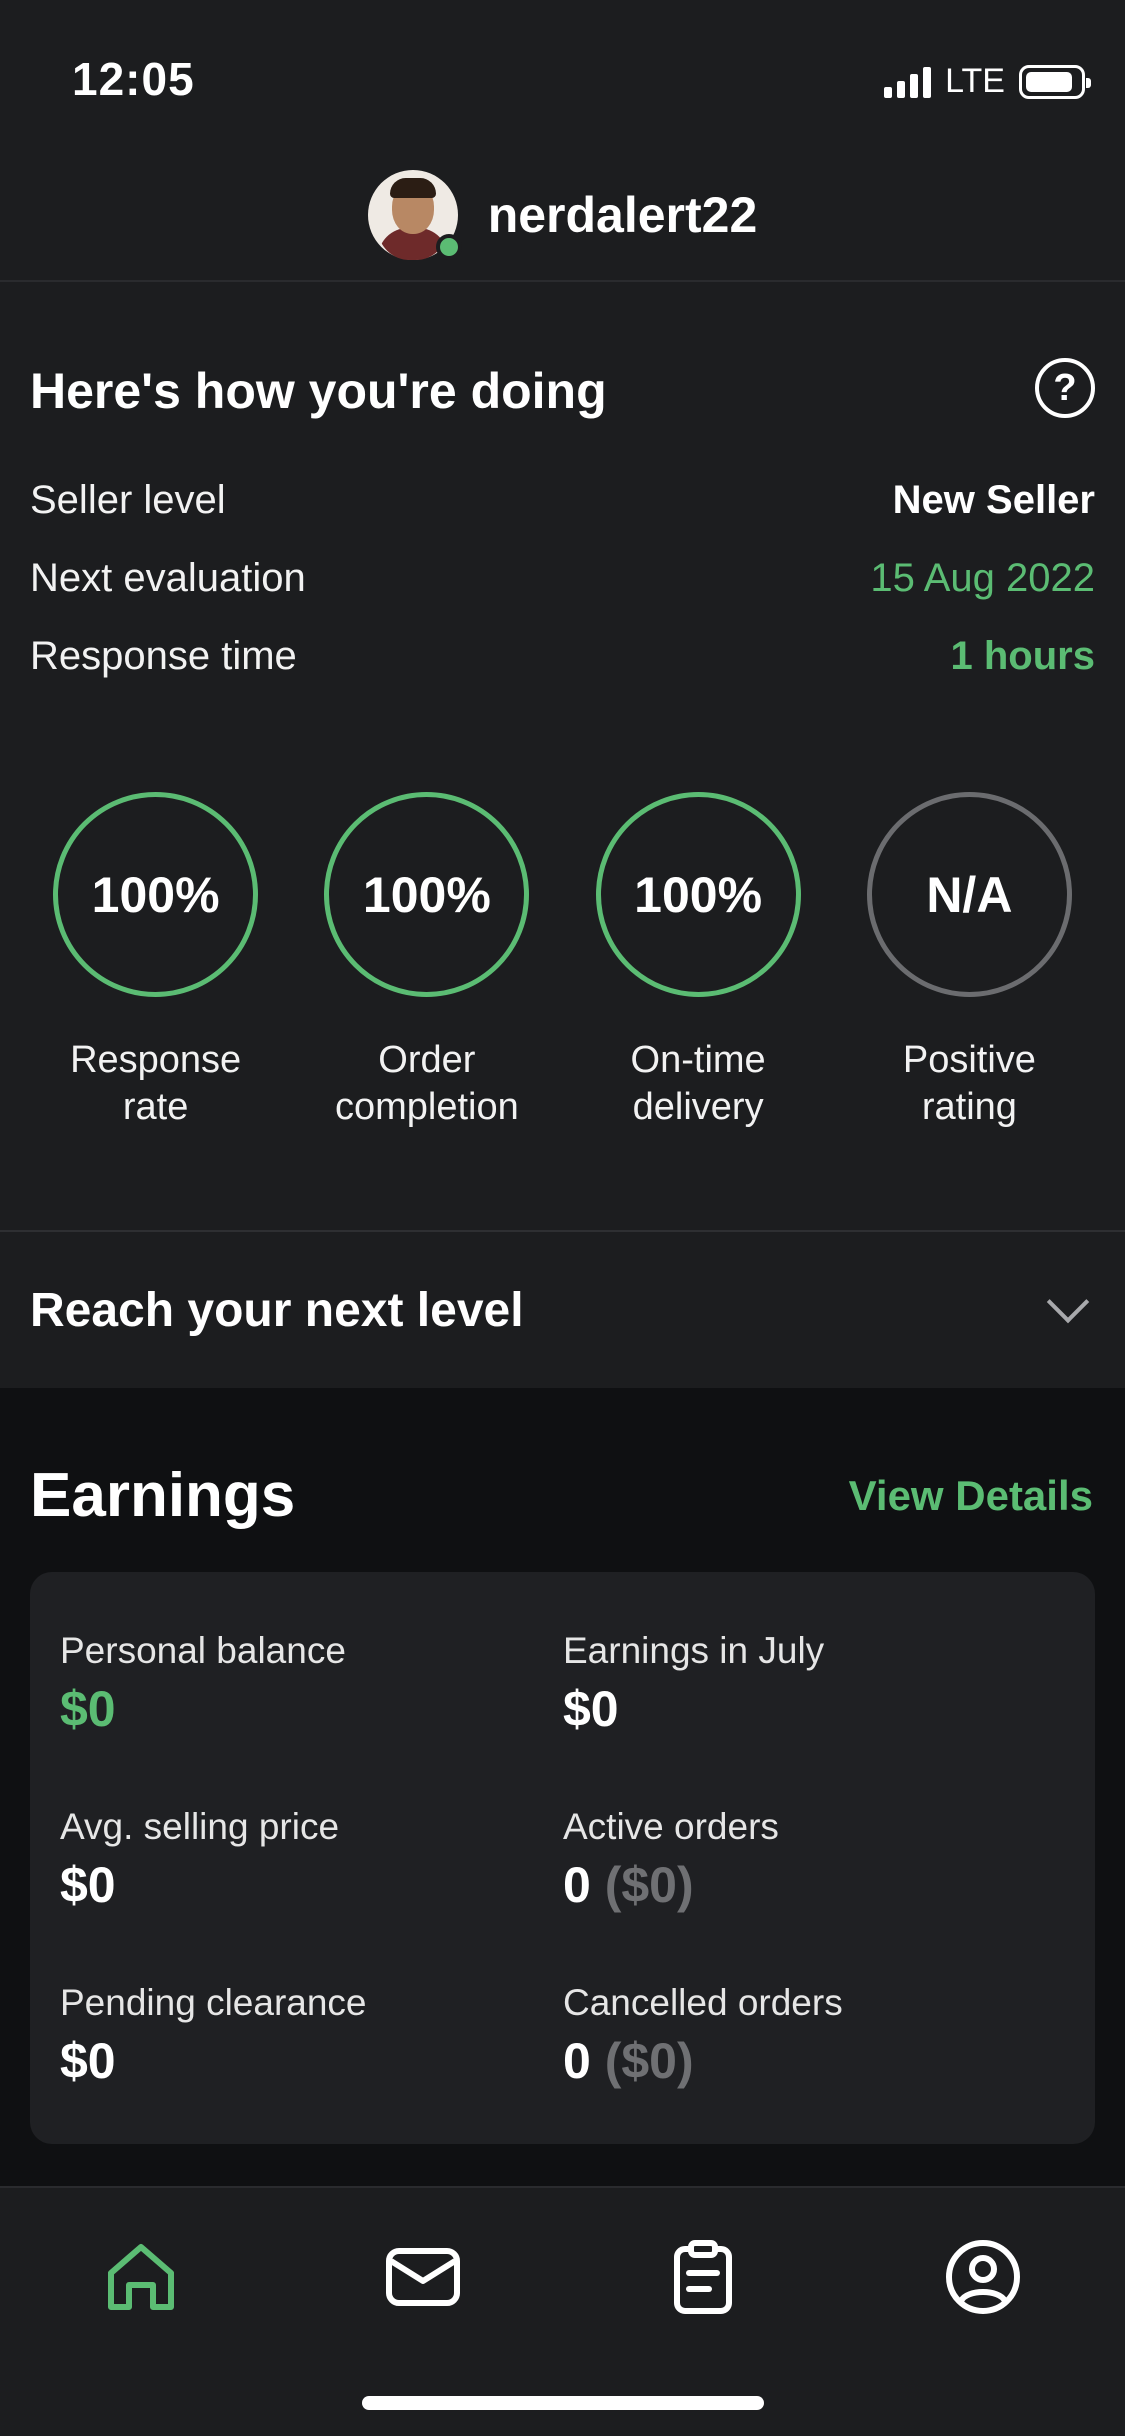 Image resolution: width=1125 pixels, height=2436 pixels. What do you see at coordinates (975, 81) in the screenshot?
I see `network-label: LTE` at bounding box center [975, 81].